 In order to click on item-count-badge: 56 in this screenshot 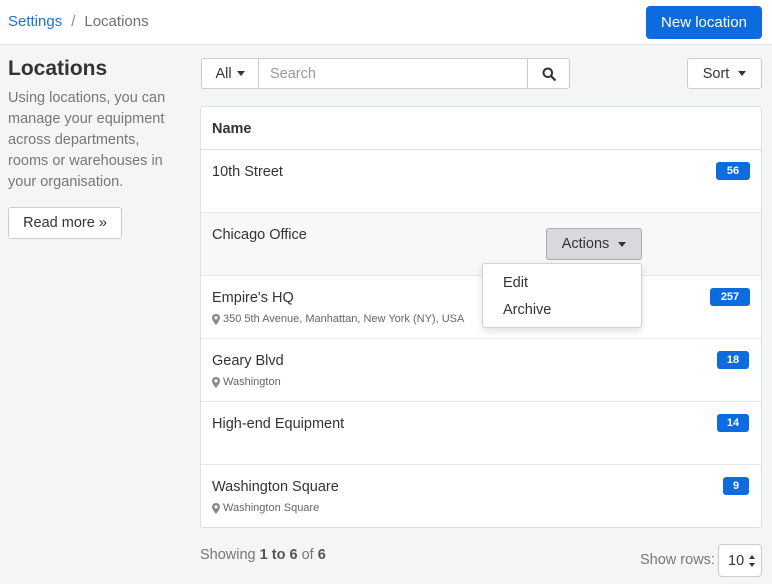, I will do `click(733, 171)`.